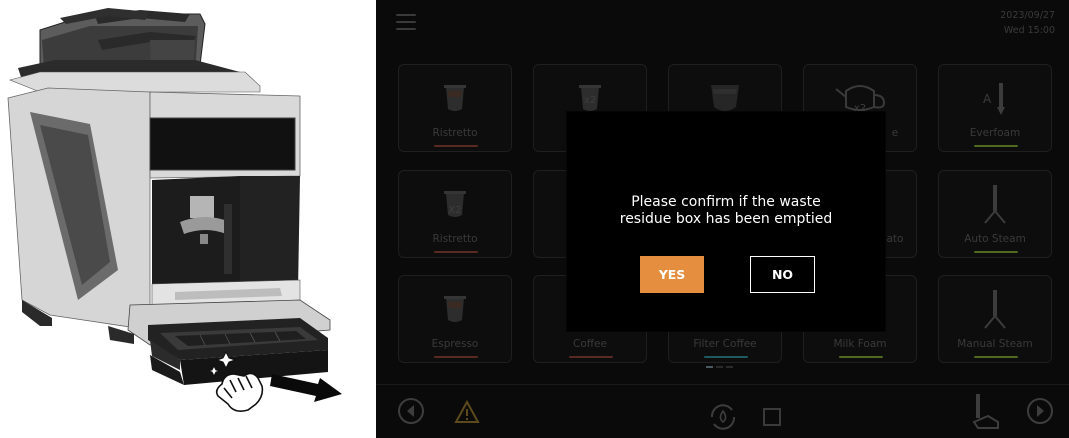  I want to click on svg-text: X2, so click(454, 210).